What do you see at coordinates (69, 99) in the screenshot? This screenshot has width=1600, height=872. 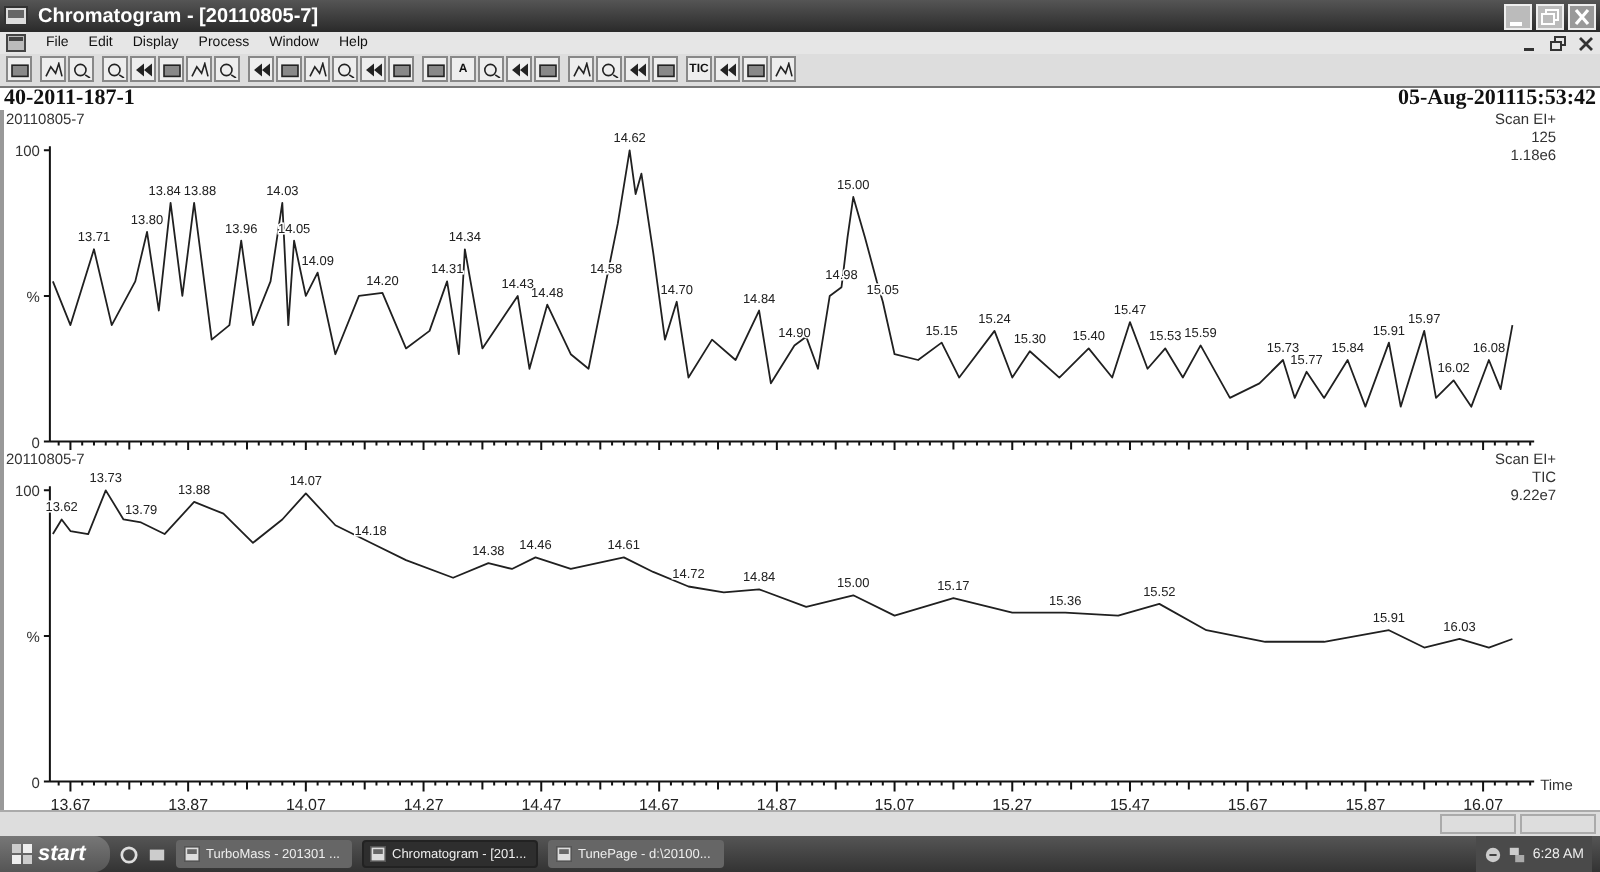 I see `sample-id: 40-2011-187-1` at bounding box center [69, 99].